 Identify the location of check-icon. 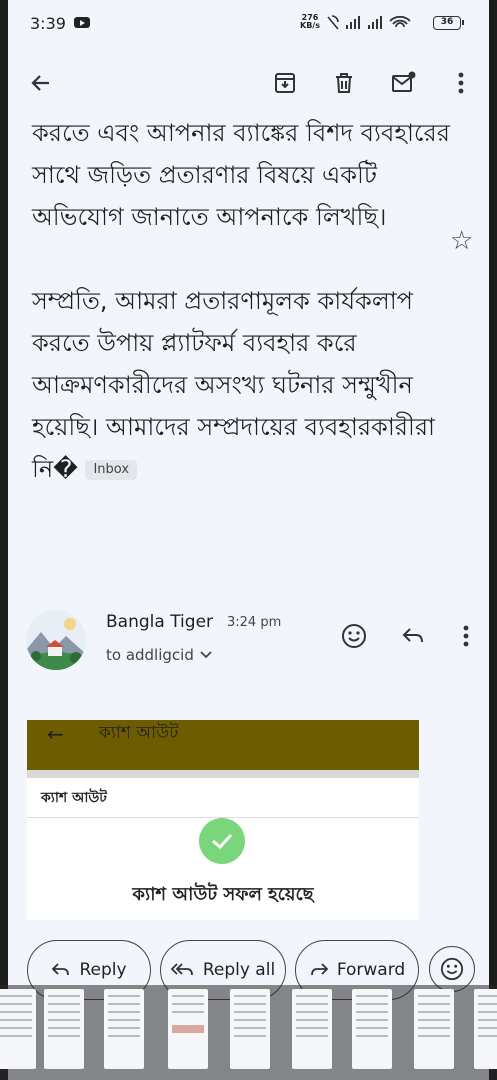
(222, 841).